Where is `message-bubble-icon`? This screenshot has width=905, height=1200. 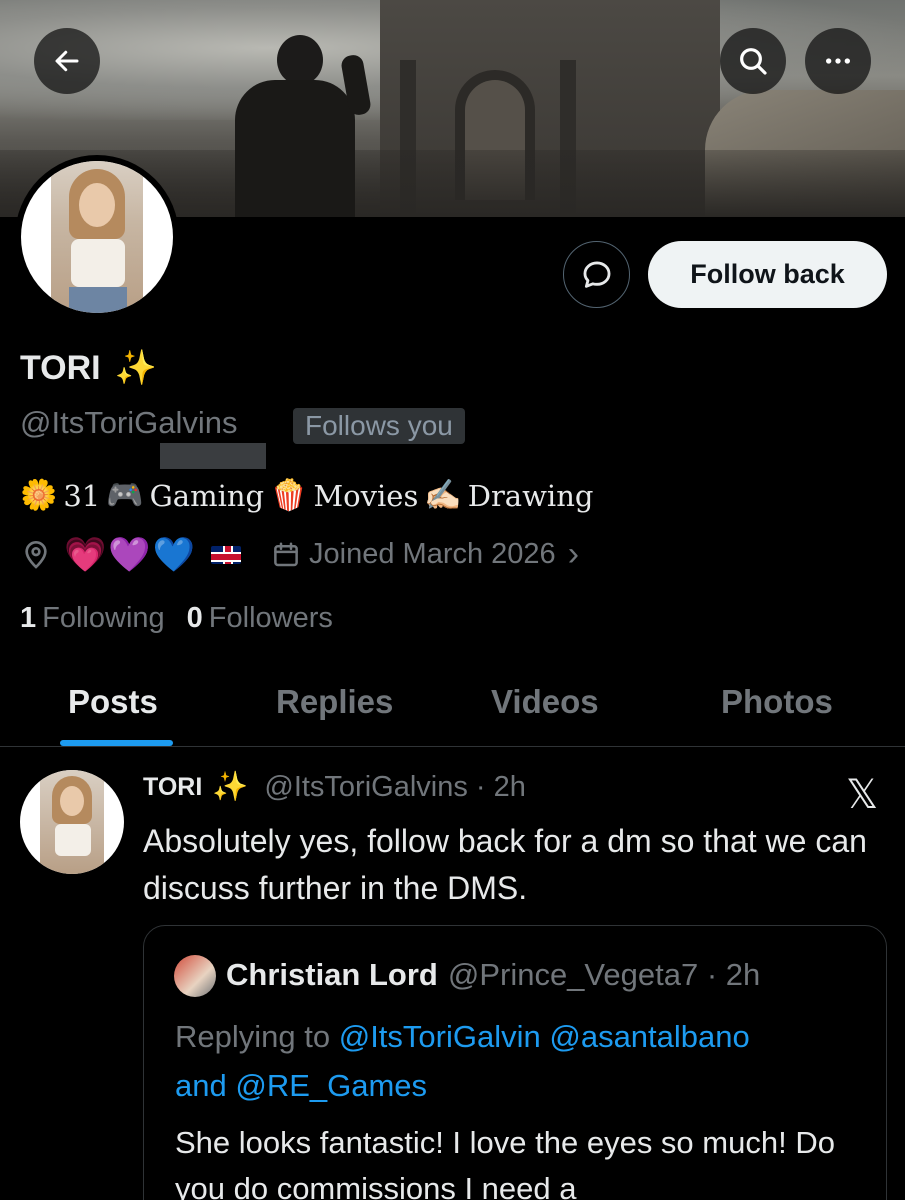
message-bubble-icon is located at coordinates (596, 274).